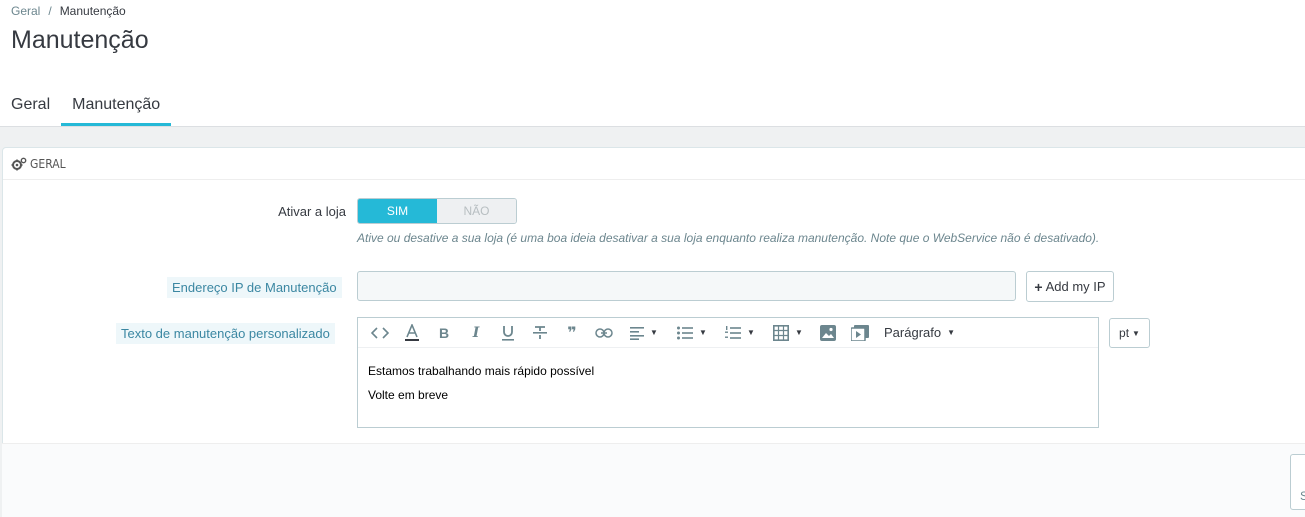 The width and height of the screenshot is (1305, 517). Describe the element at coordinates (80, 40) in the screenshot. I see `page-title: Manutenção` at that location.